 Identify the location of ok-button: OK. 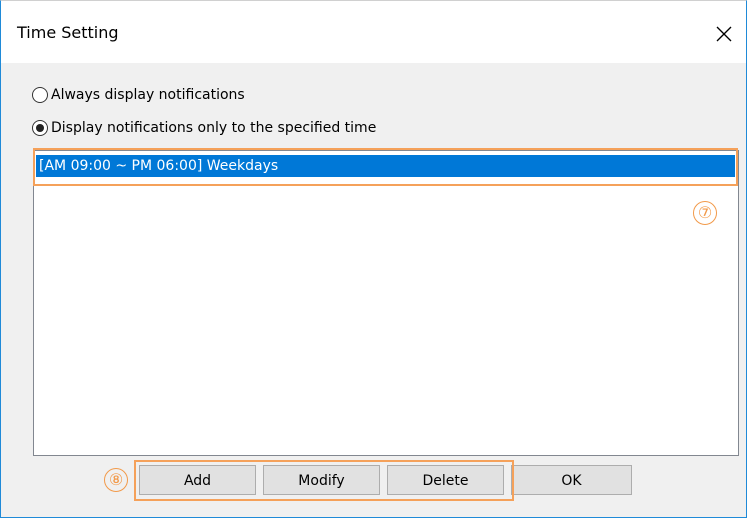
(571, 480).